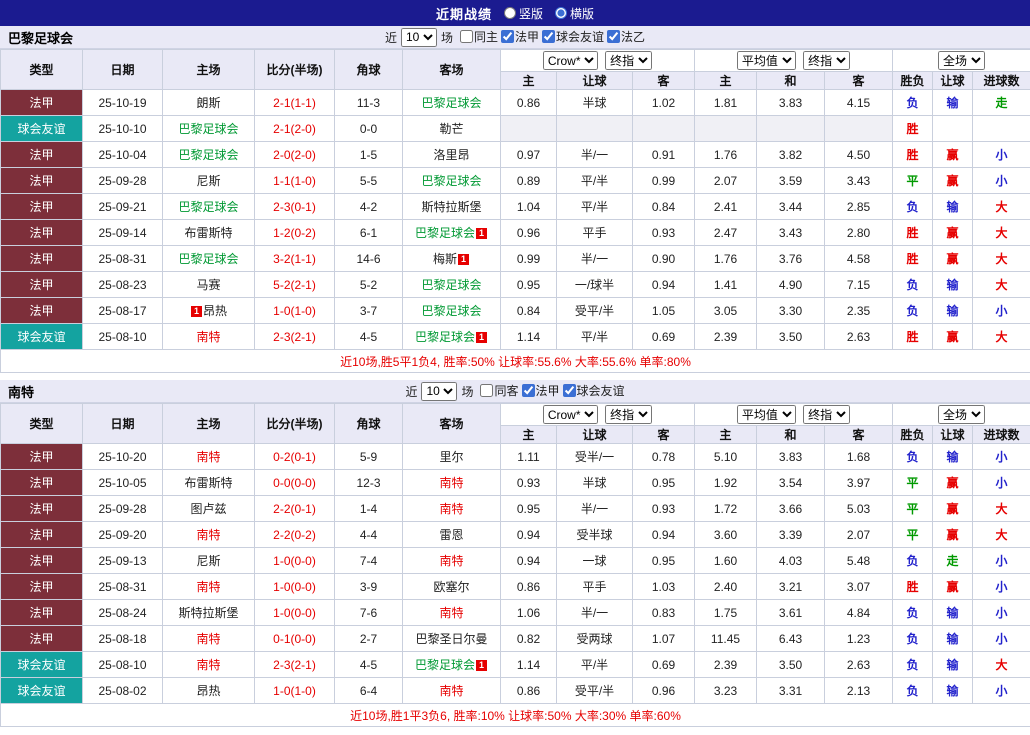  I want to click on avg-draw: 3.59, so click(790, 180).